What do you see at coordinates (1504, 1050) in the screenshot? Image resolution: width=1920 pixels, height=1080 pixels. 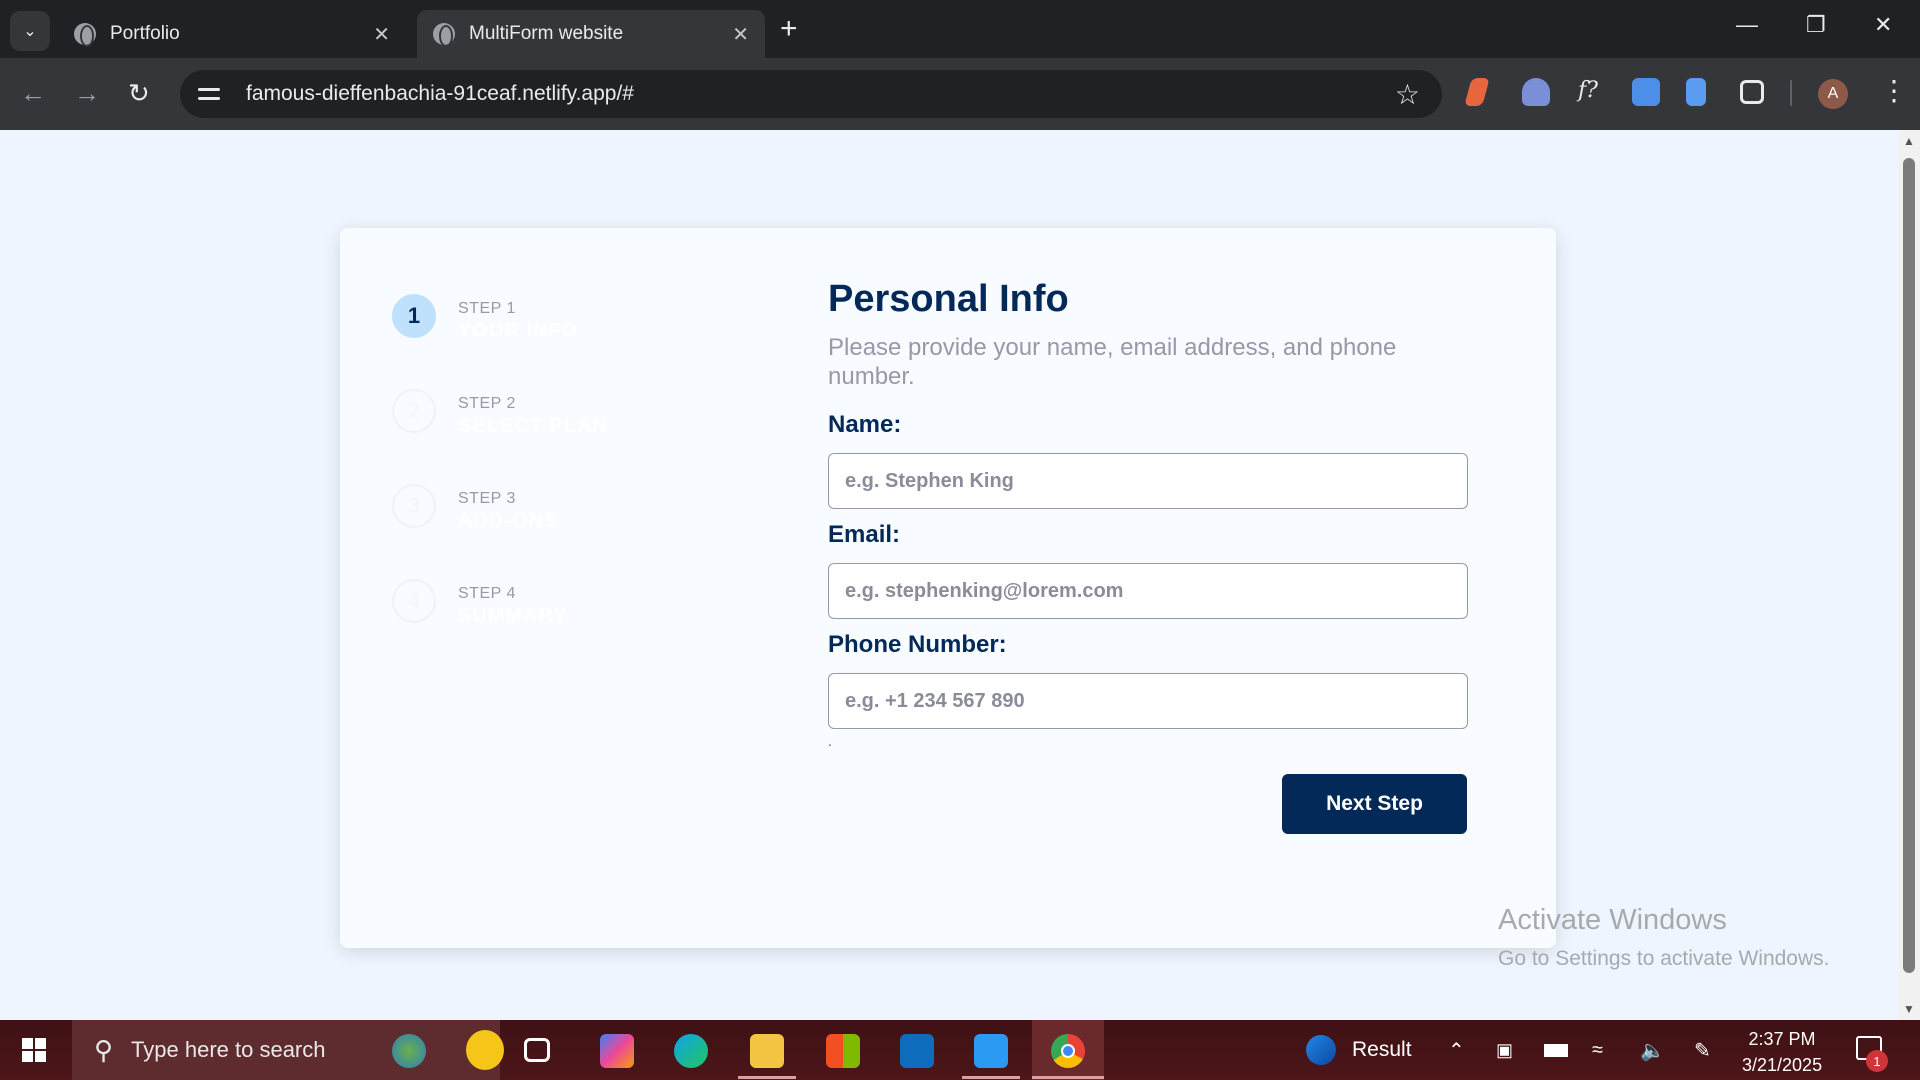 I see `meet-now-icon: ▣` at bounding box center [1504, 1050].